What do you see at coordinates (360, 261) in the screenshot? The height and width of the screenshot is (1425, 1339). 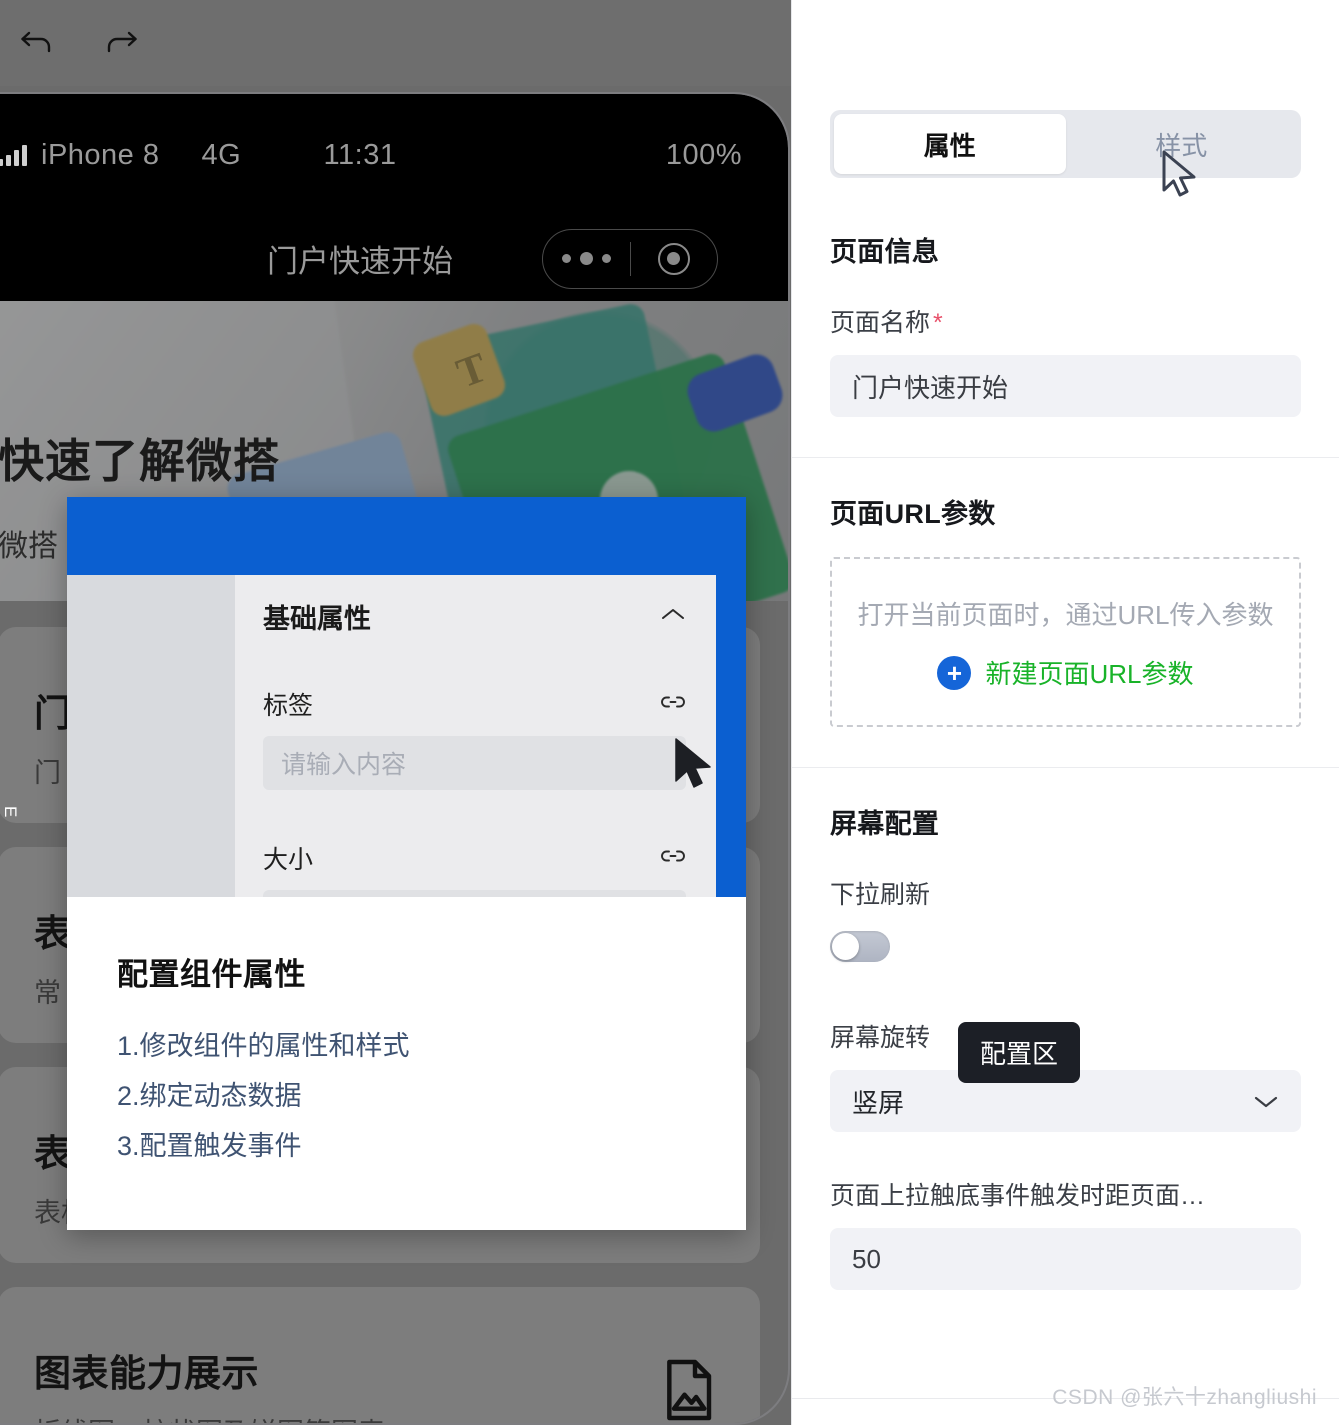 I see `phone-nav-title: 门户快速开始` at bounding box center [360, 261].